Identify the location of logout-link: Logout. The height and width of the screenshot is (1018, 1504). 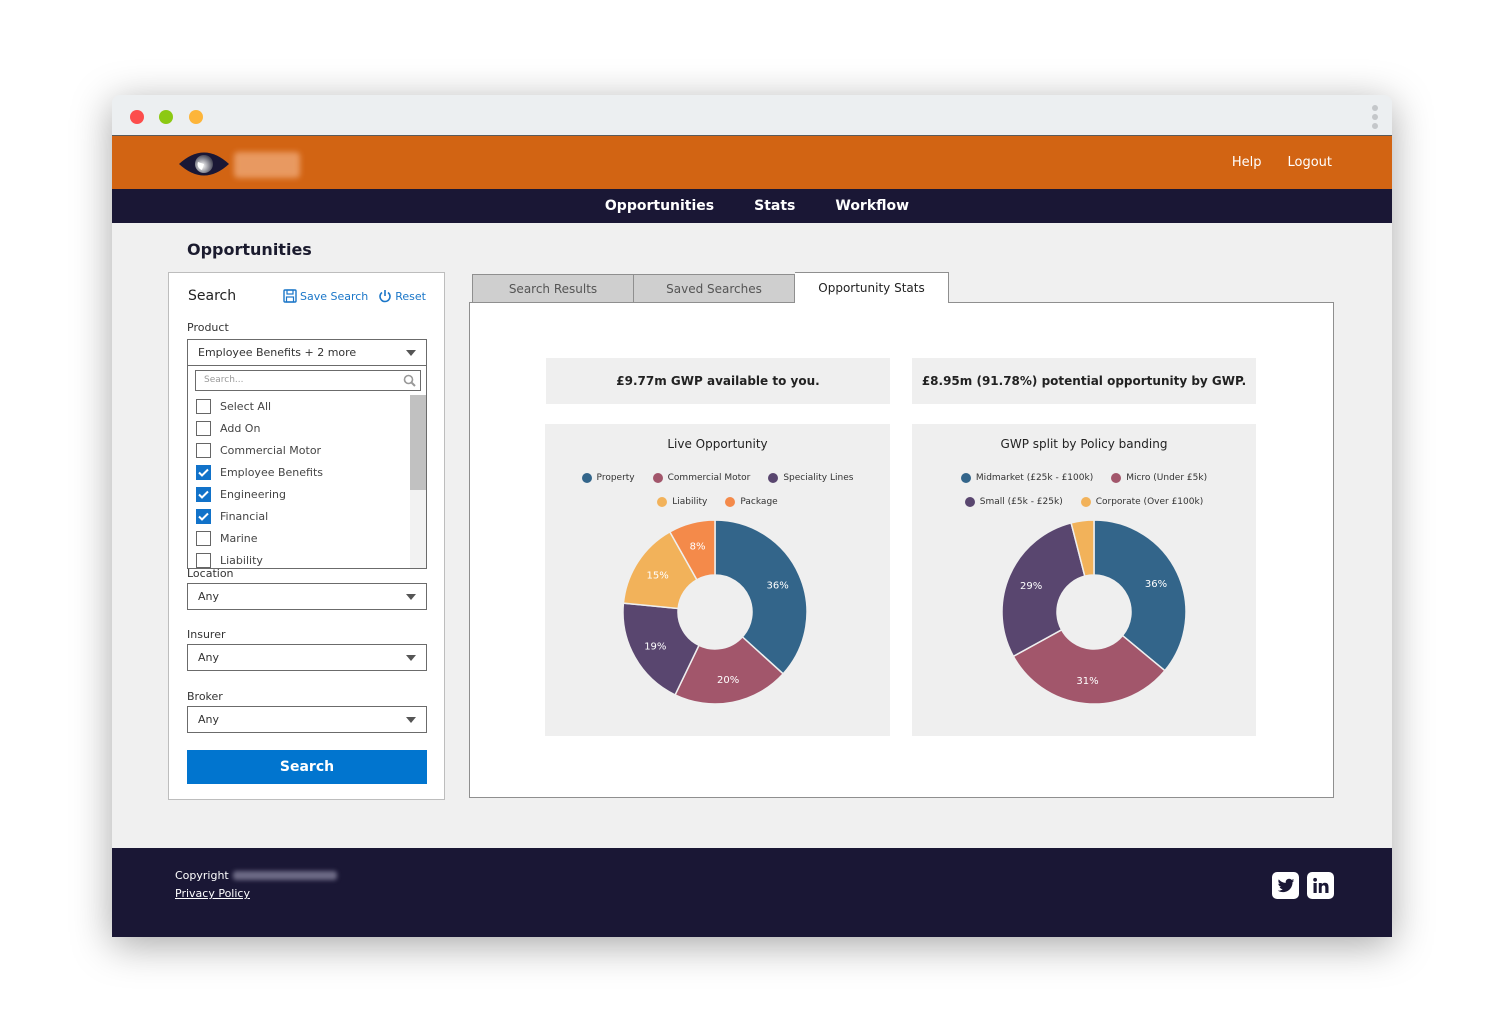
(1309, 162).